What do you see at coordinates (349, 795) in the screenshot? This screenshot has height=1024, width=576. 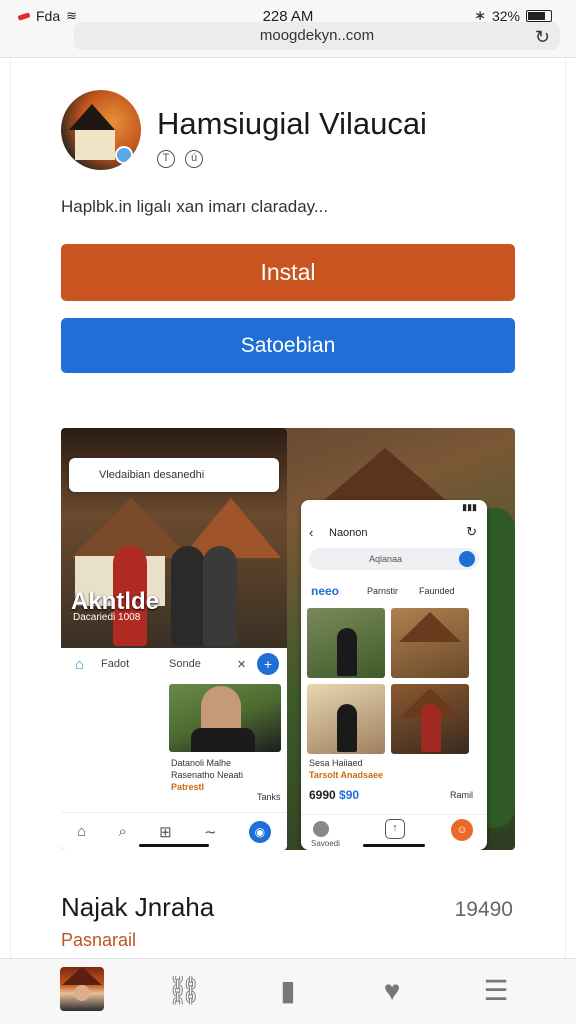 I see `price-highlight: $90` at bounding box center [349, 795].